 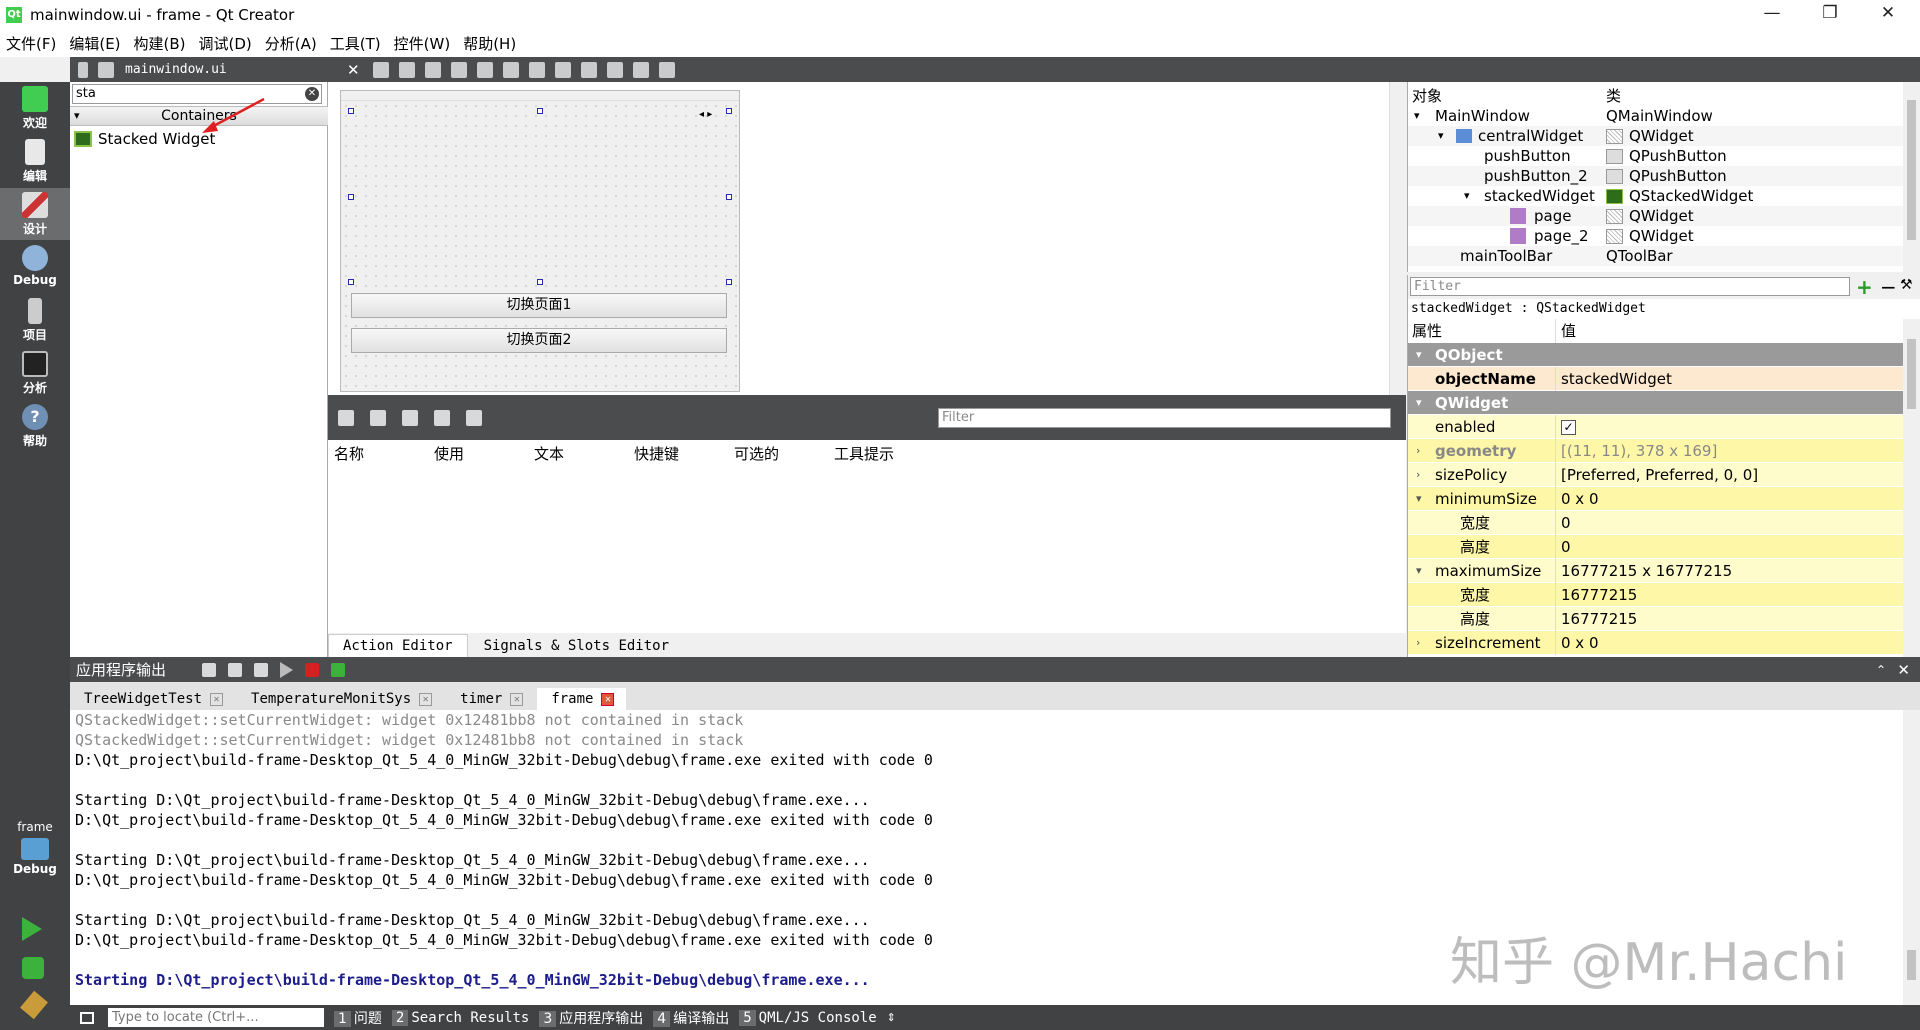 I want to click on stop-icon, so click(x=312, y=669).